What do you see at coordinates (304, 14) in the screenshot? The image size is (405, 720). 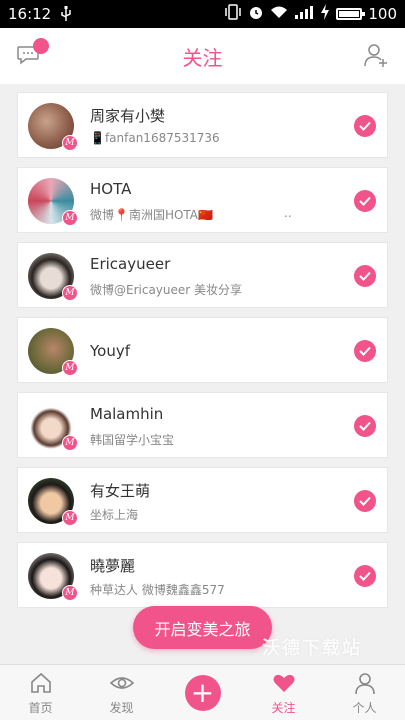 I see `signal-icon` at bounding box center [304, 14].